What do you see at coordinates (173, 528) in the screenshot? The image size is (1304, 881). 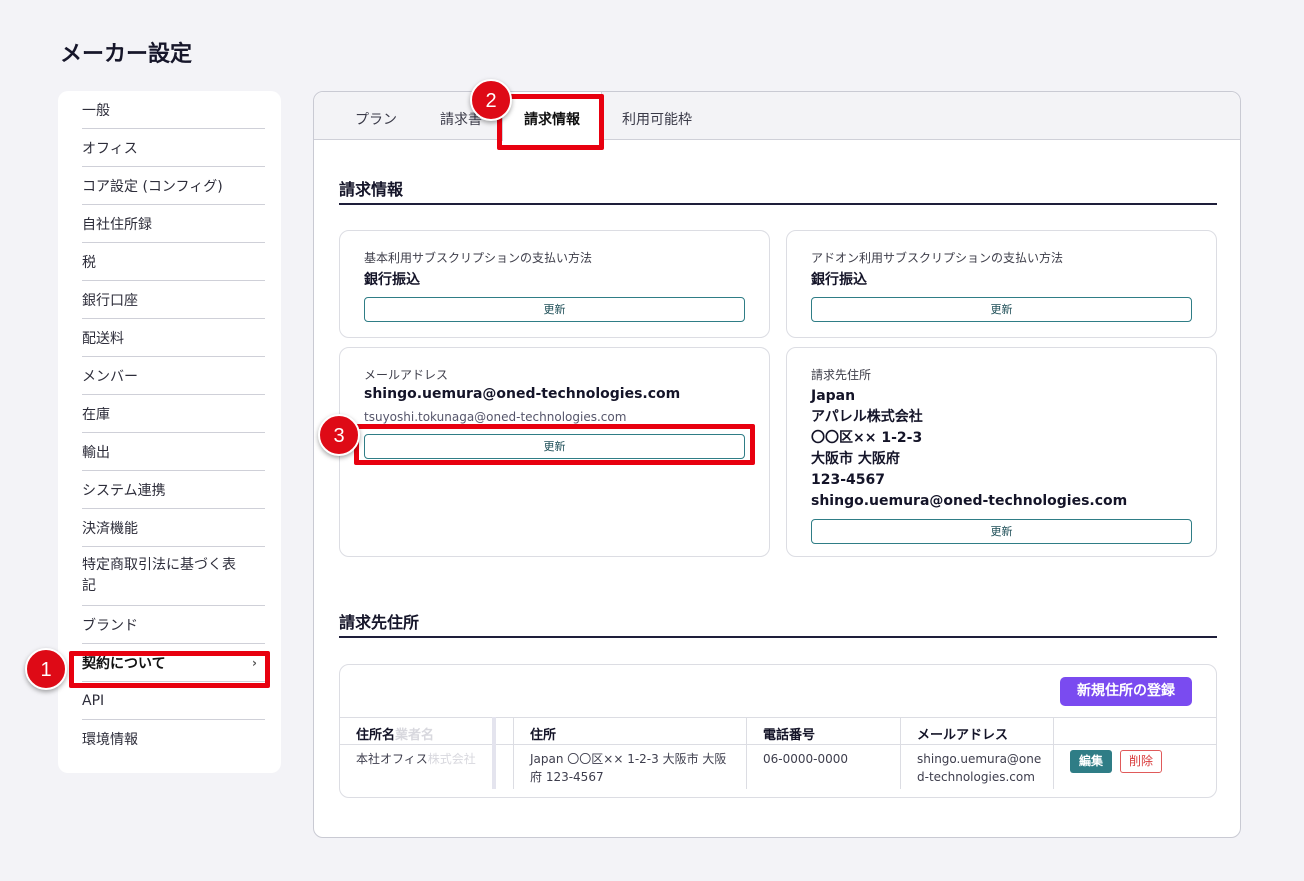 I see `sidebar-item-payment: 決済機能` at bounding box center [173, 528].